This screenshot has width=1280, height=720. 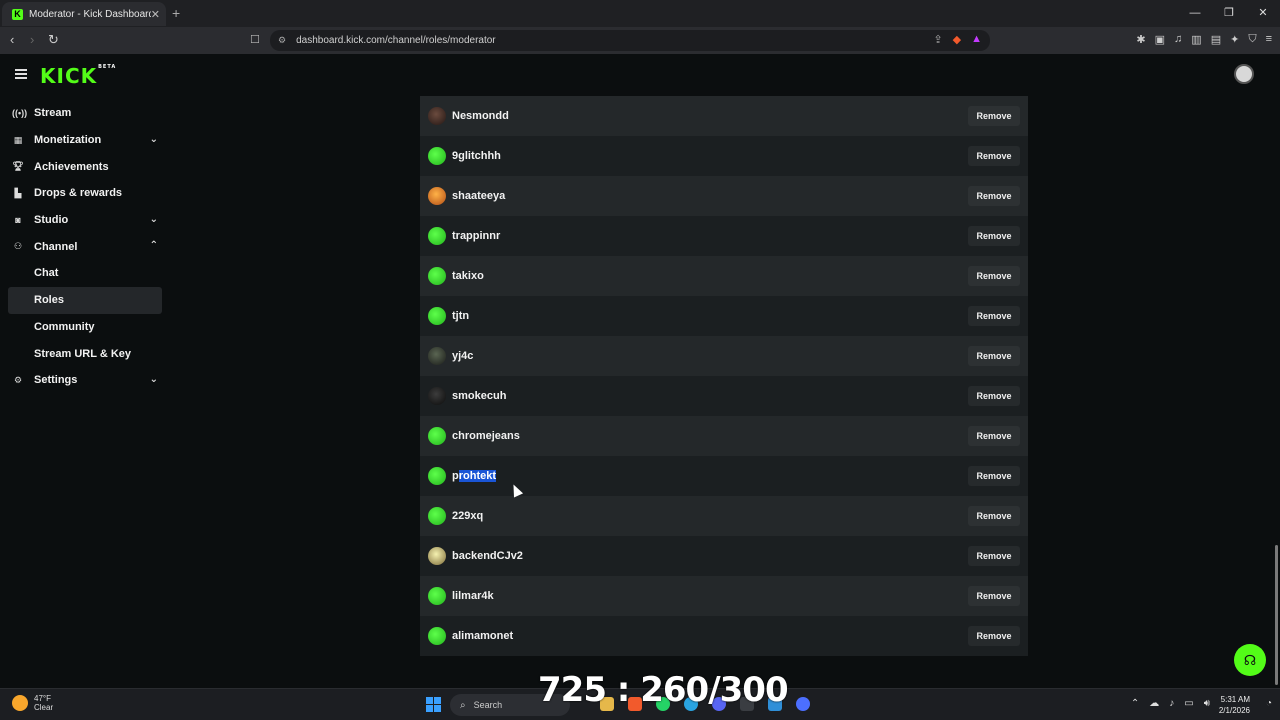 What do you see at coordinates (460, 316) in the screenshot?
I see `moderator-name: tjtn` at bounding box center [460, 316].